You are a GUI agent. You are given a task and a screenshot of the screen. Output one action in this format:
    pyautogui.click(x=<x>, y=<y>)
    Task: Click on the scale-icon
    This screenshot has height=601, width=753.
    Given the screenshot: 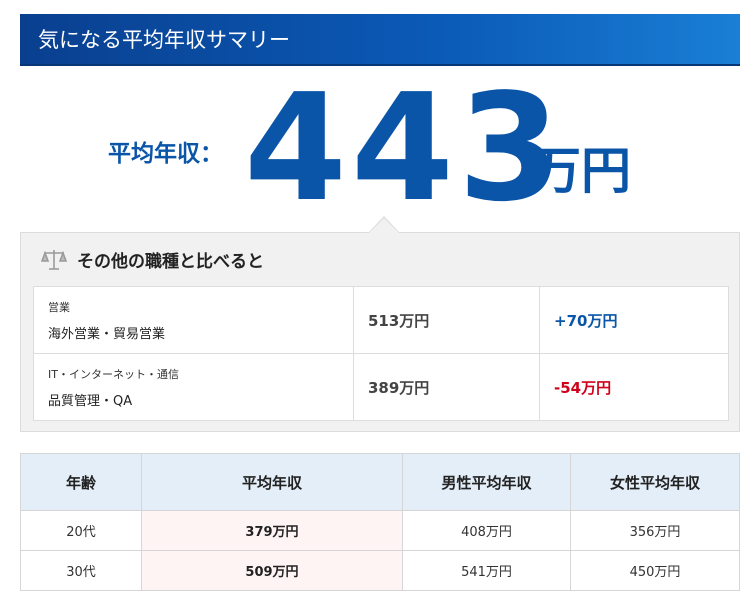 What is the action you would take?
    pyautogui.click(x=54, y=259)
    